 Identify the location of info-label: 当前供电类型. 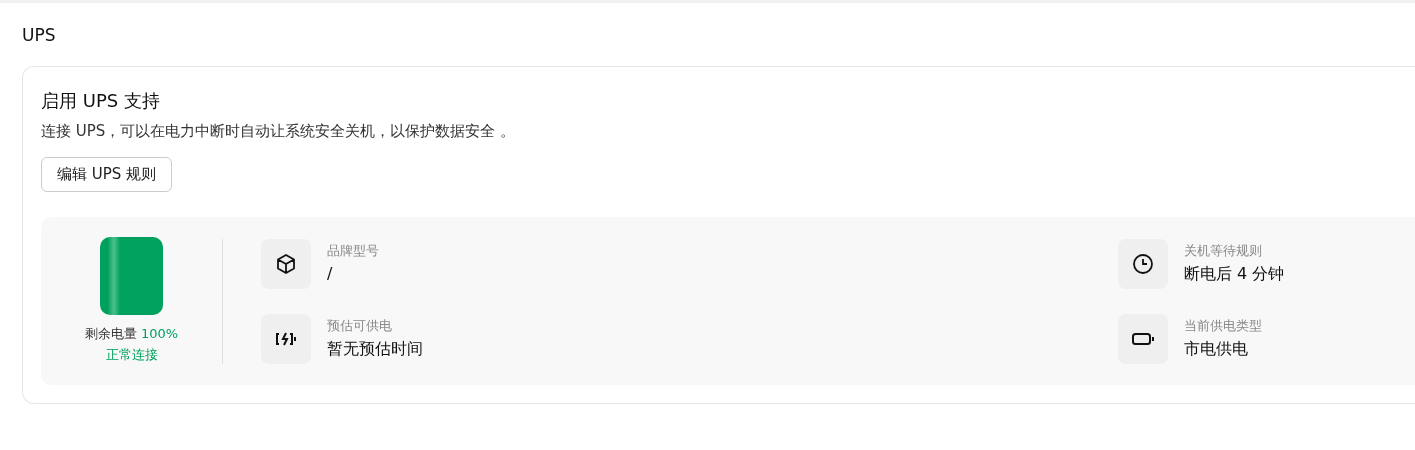
(1223, 325).